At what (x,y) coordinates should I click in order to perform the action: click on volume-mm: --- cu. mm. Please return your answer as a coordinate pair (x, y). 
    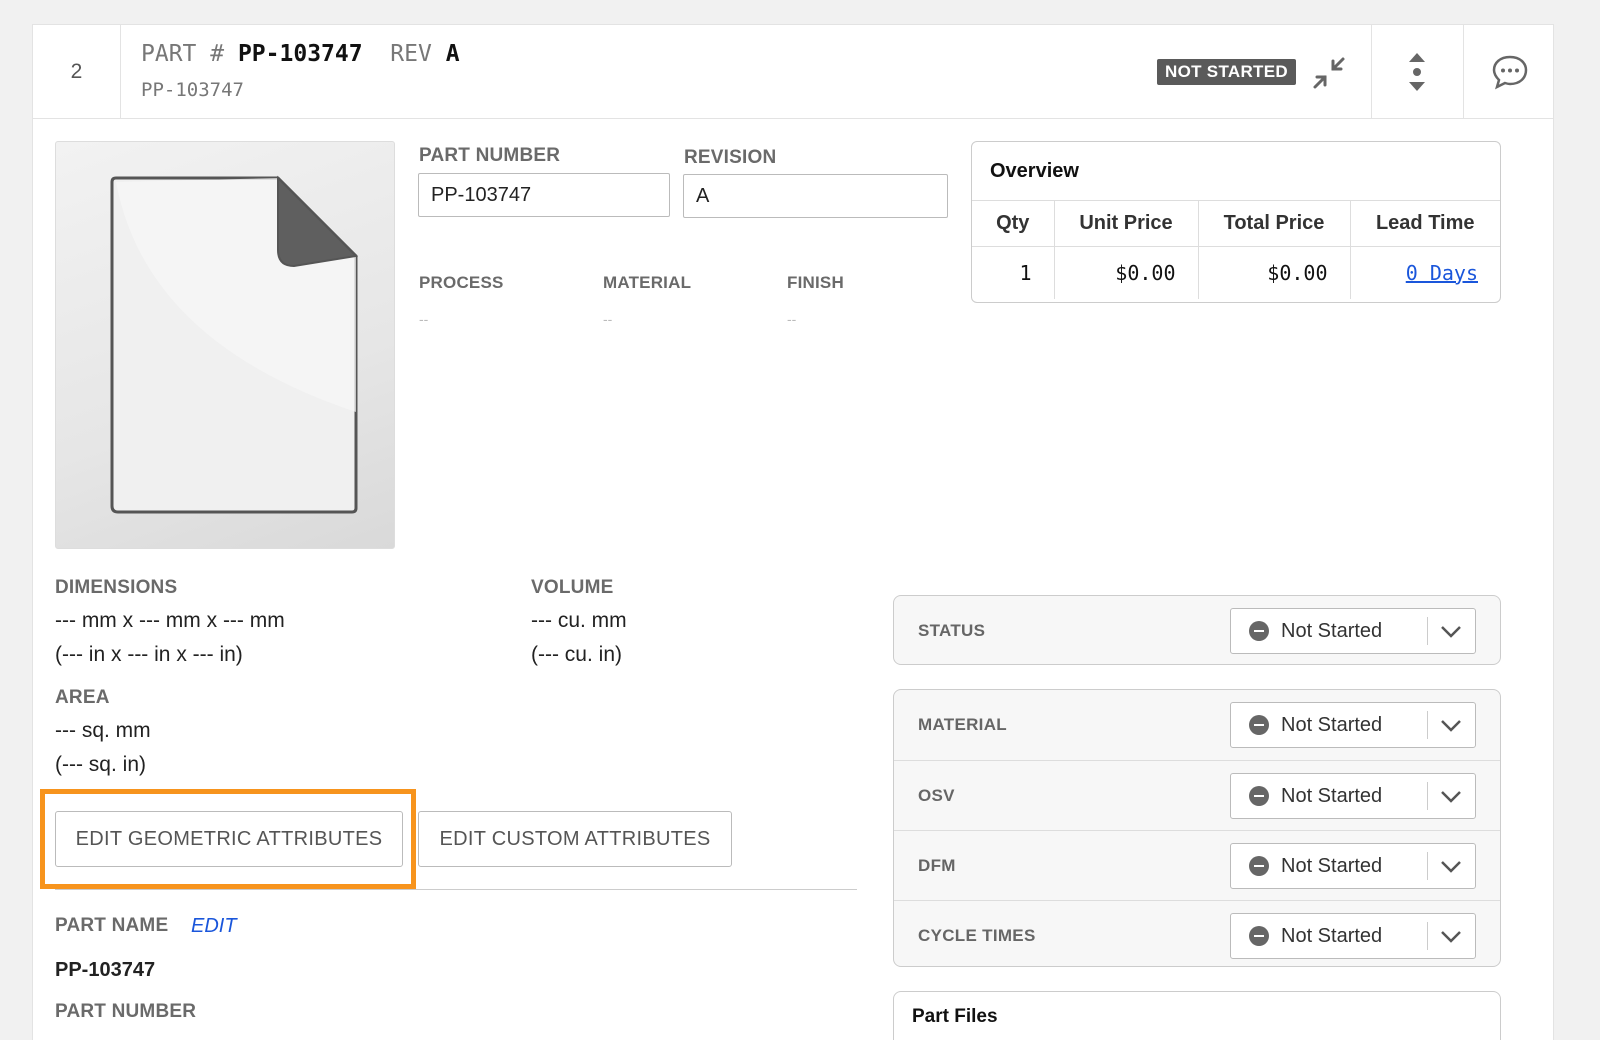
    Looking at the image, I should click on (579, 620).